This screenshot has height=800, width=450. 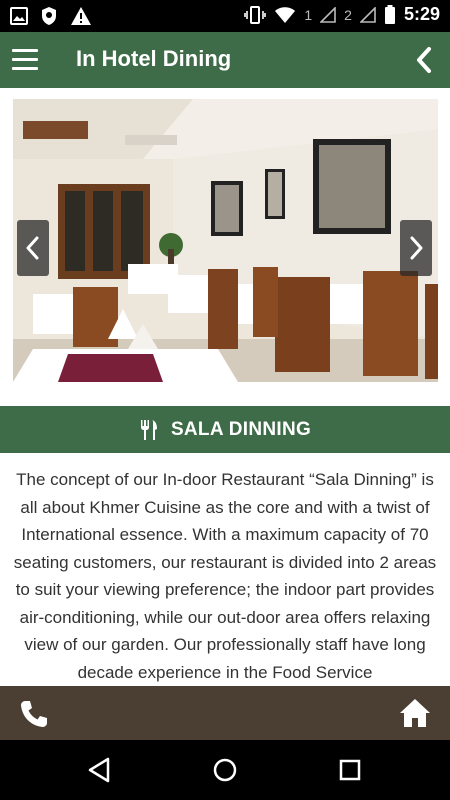 What do you see at coordinates (350, 770) in the screenshot?
I see `square-recents-icon` at bounding box center [350, 770].